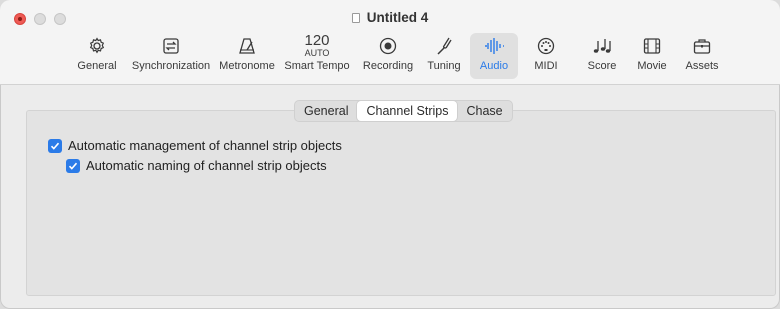  Describe the element at coordinates (444, 46) in the screenshot. I see `tuning-fork-icon` at that location.